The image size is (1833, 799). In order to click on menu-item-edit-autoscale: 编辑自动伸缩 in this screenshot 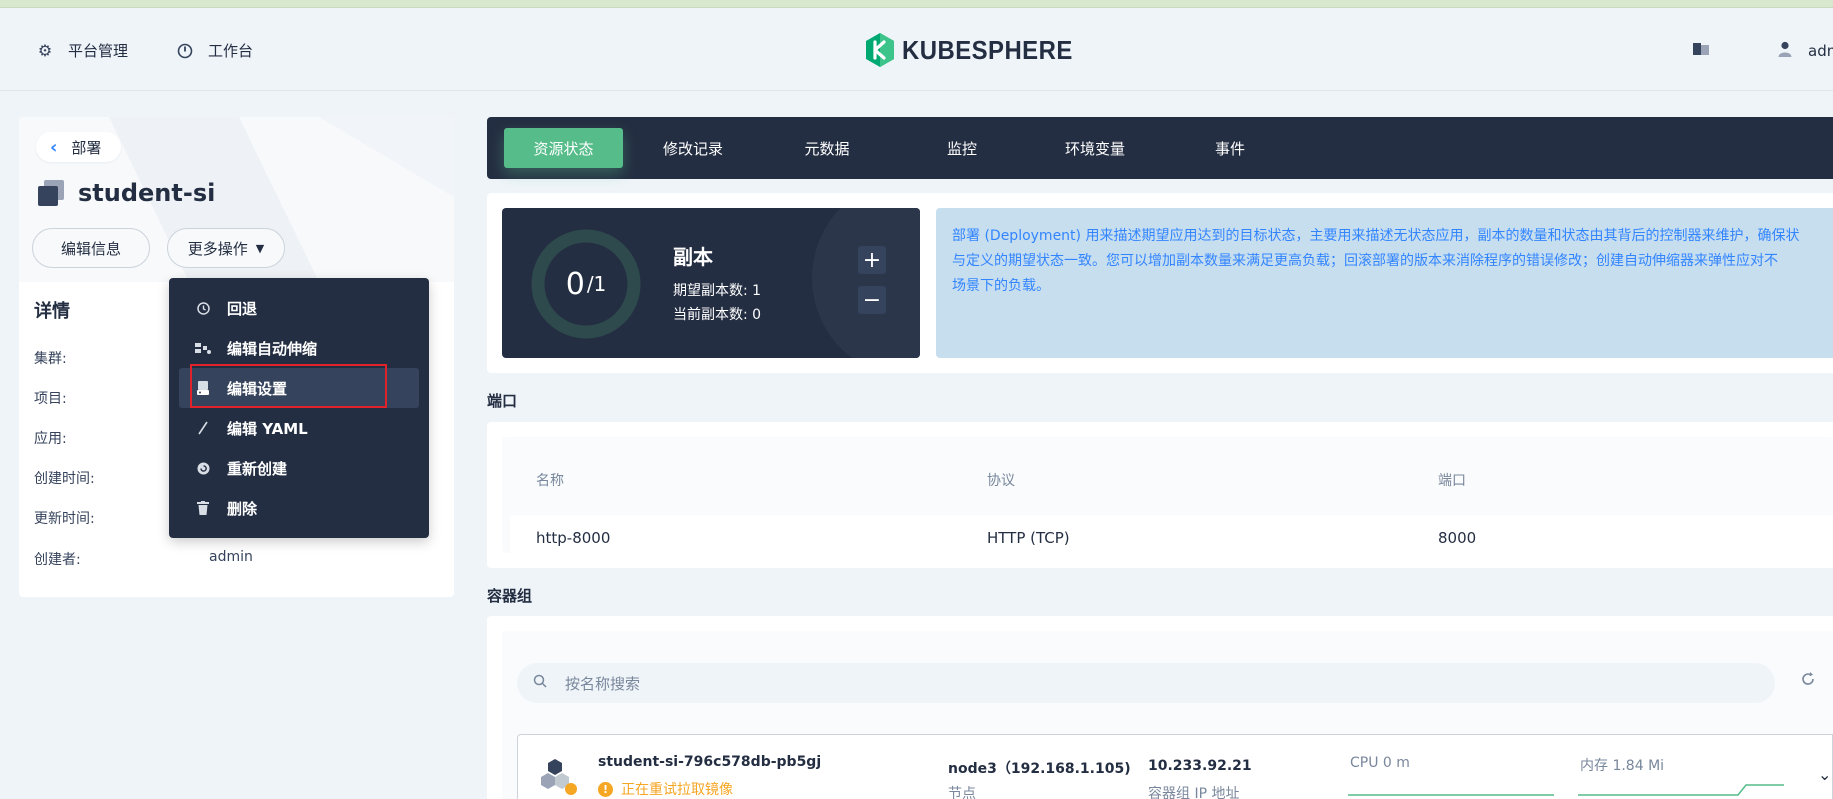, I will do `click(299, 348)`.